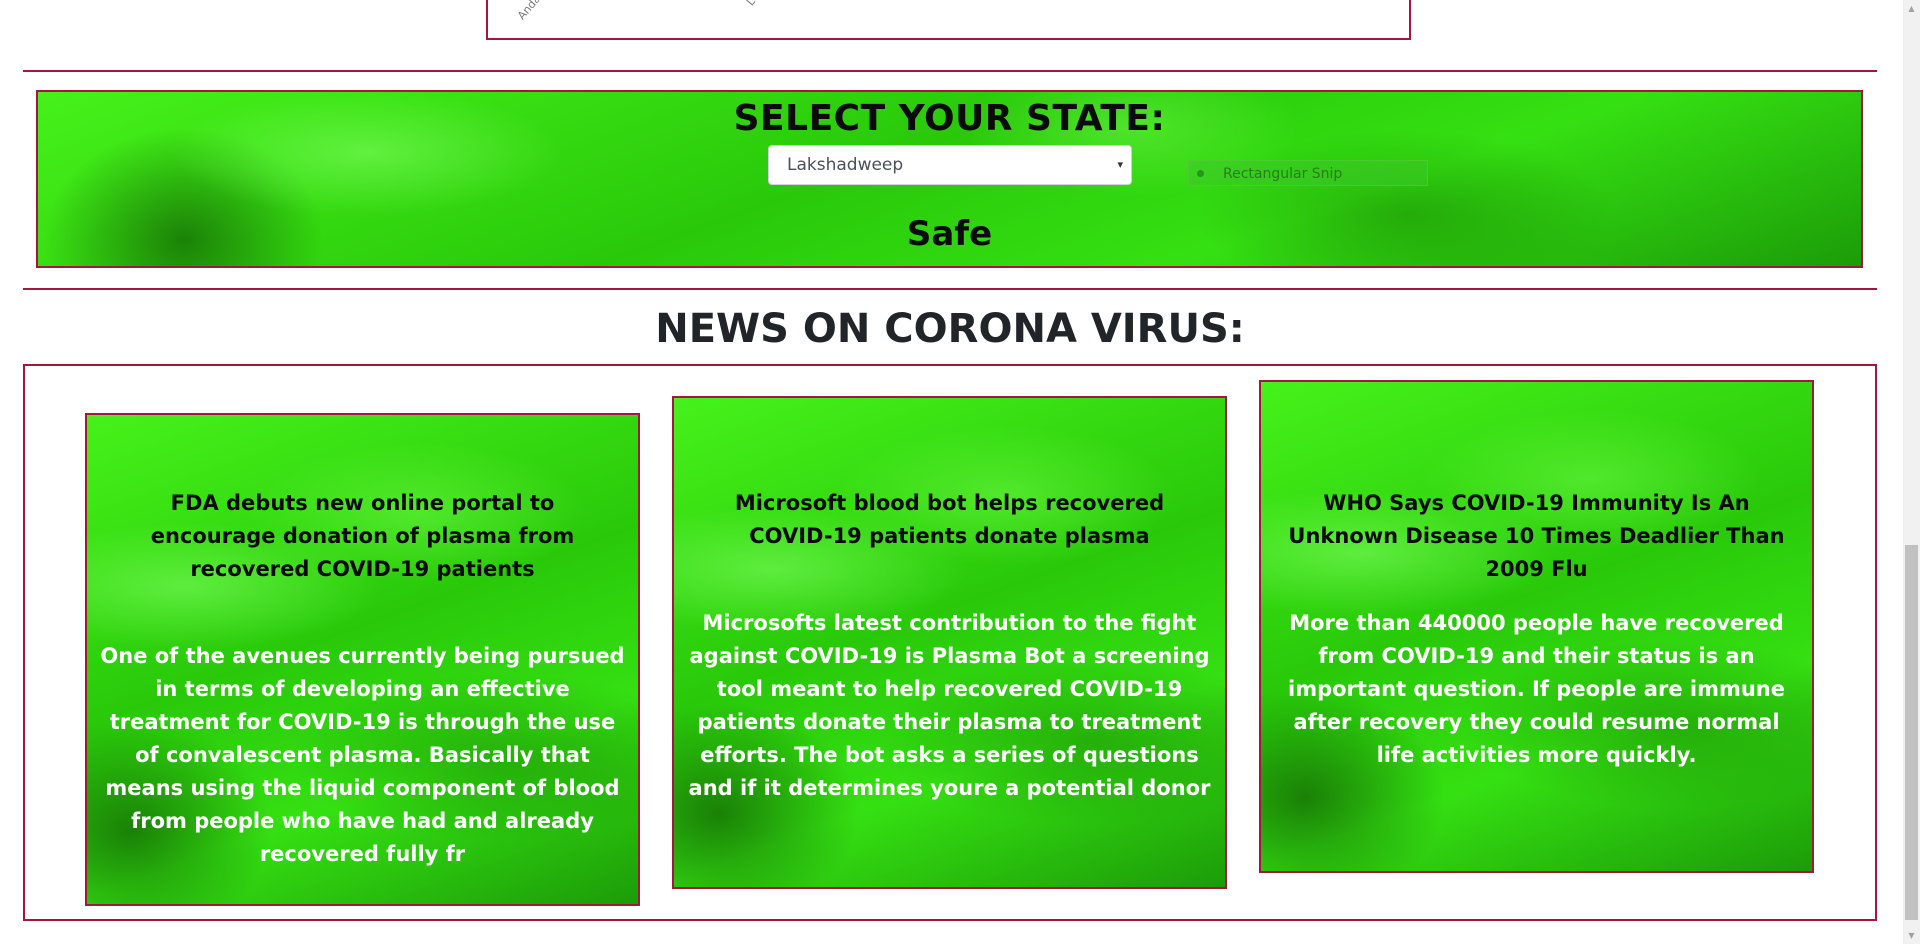 Image resolution: width=1920 pixels, height=944 pixels. I want to click on vertical-scrollbar: ▲ ▼, so click(1911, 472).